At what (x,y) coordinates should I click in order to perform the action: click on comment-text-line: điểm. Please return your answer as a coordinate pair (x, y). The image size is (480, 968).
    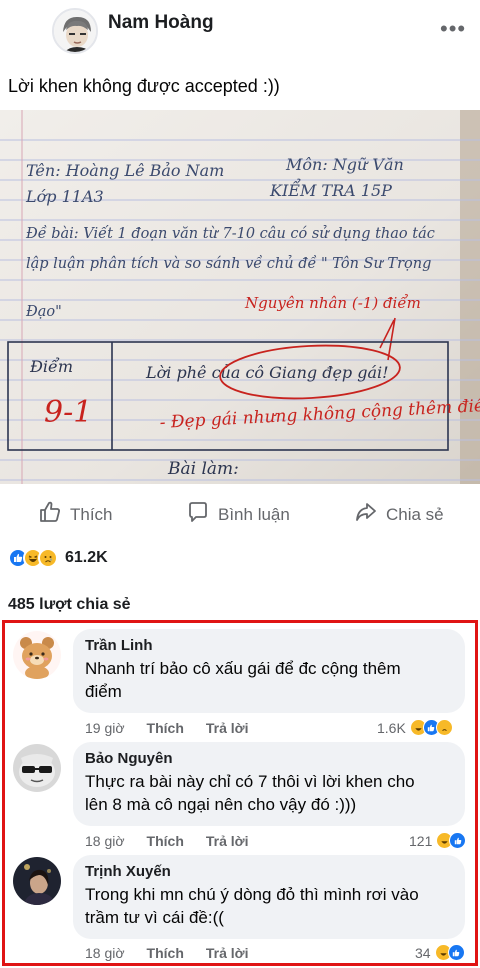
    Looking at the image, I should click on (103, 691).